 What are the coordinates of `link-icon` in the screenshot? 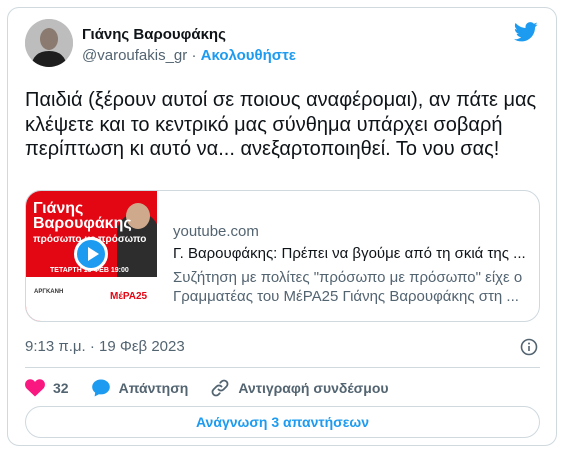 It's located at (220, 388).